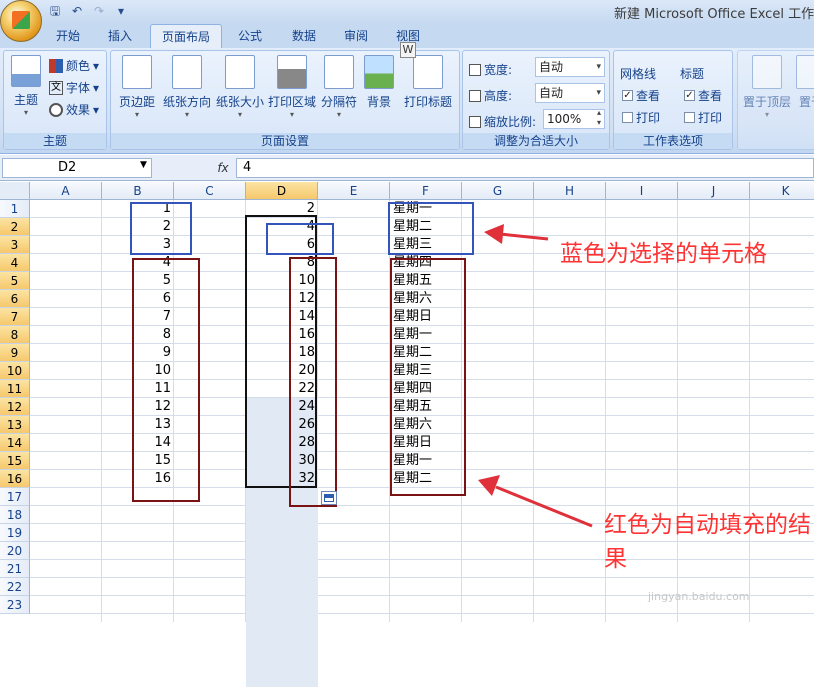 The height and width of the screenshot is (687, 814). I want to click on printer-icon, so click(292, 72).